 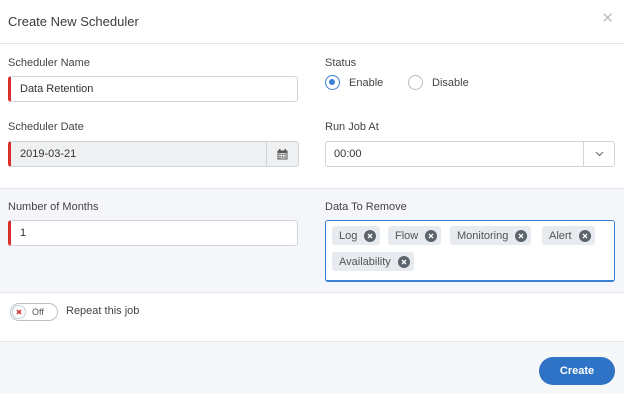 What do you see at coordinates (560, 235) in the screenshot?
I see `tag-label: Alert` at bounding box center [560, 235].